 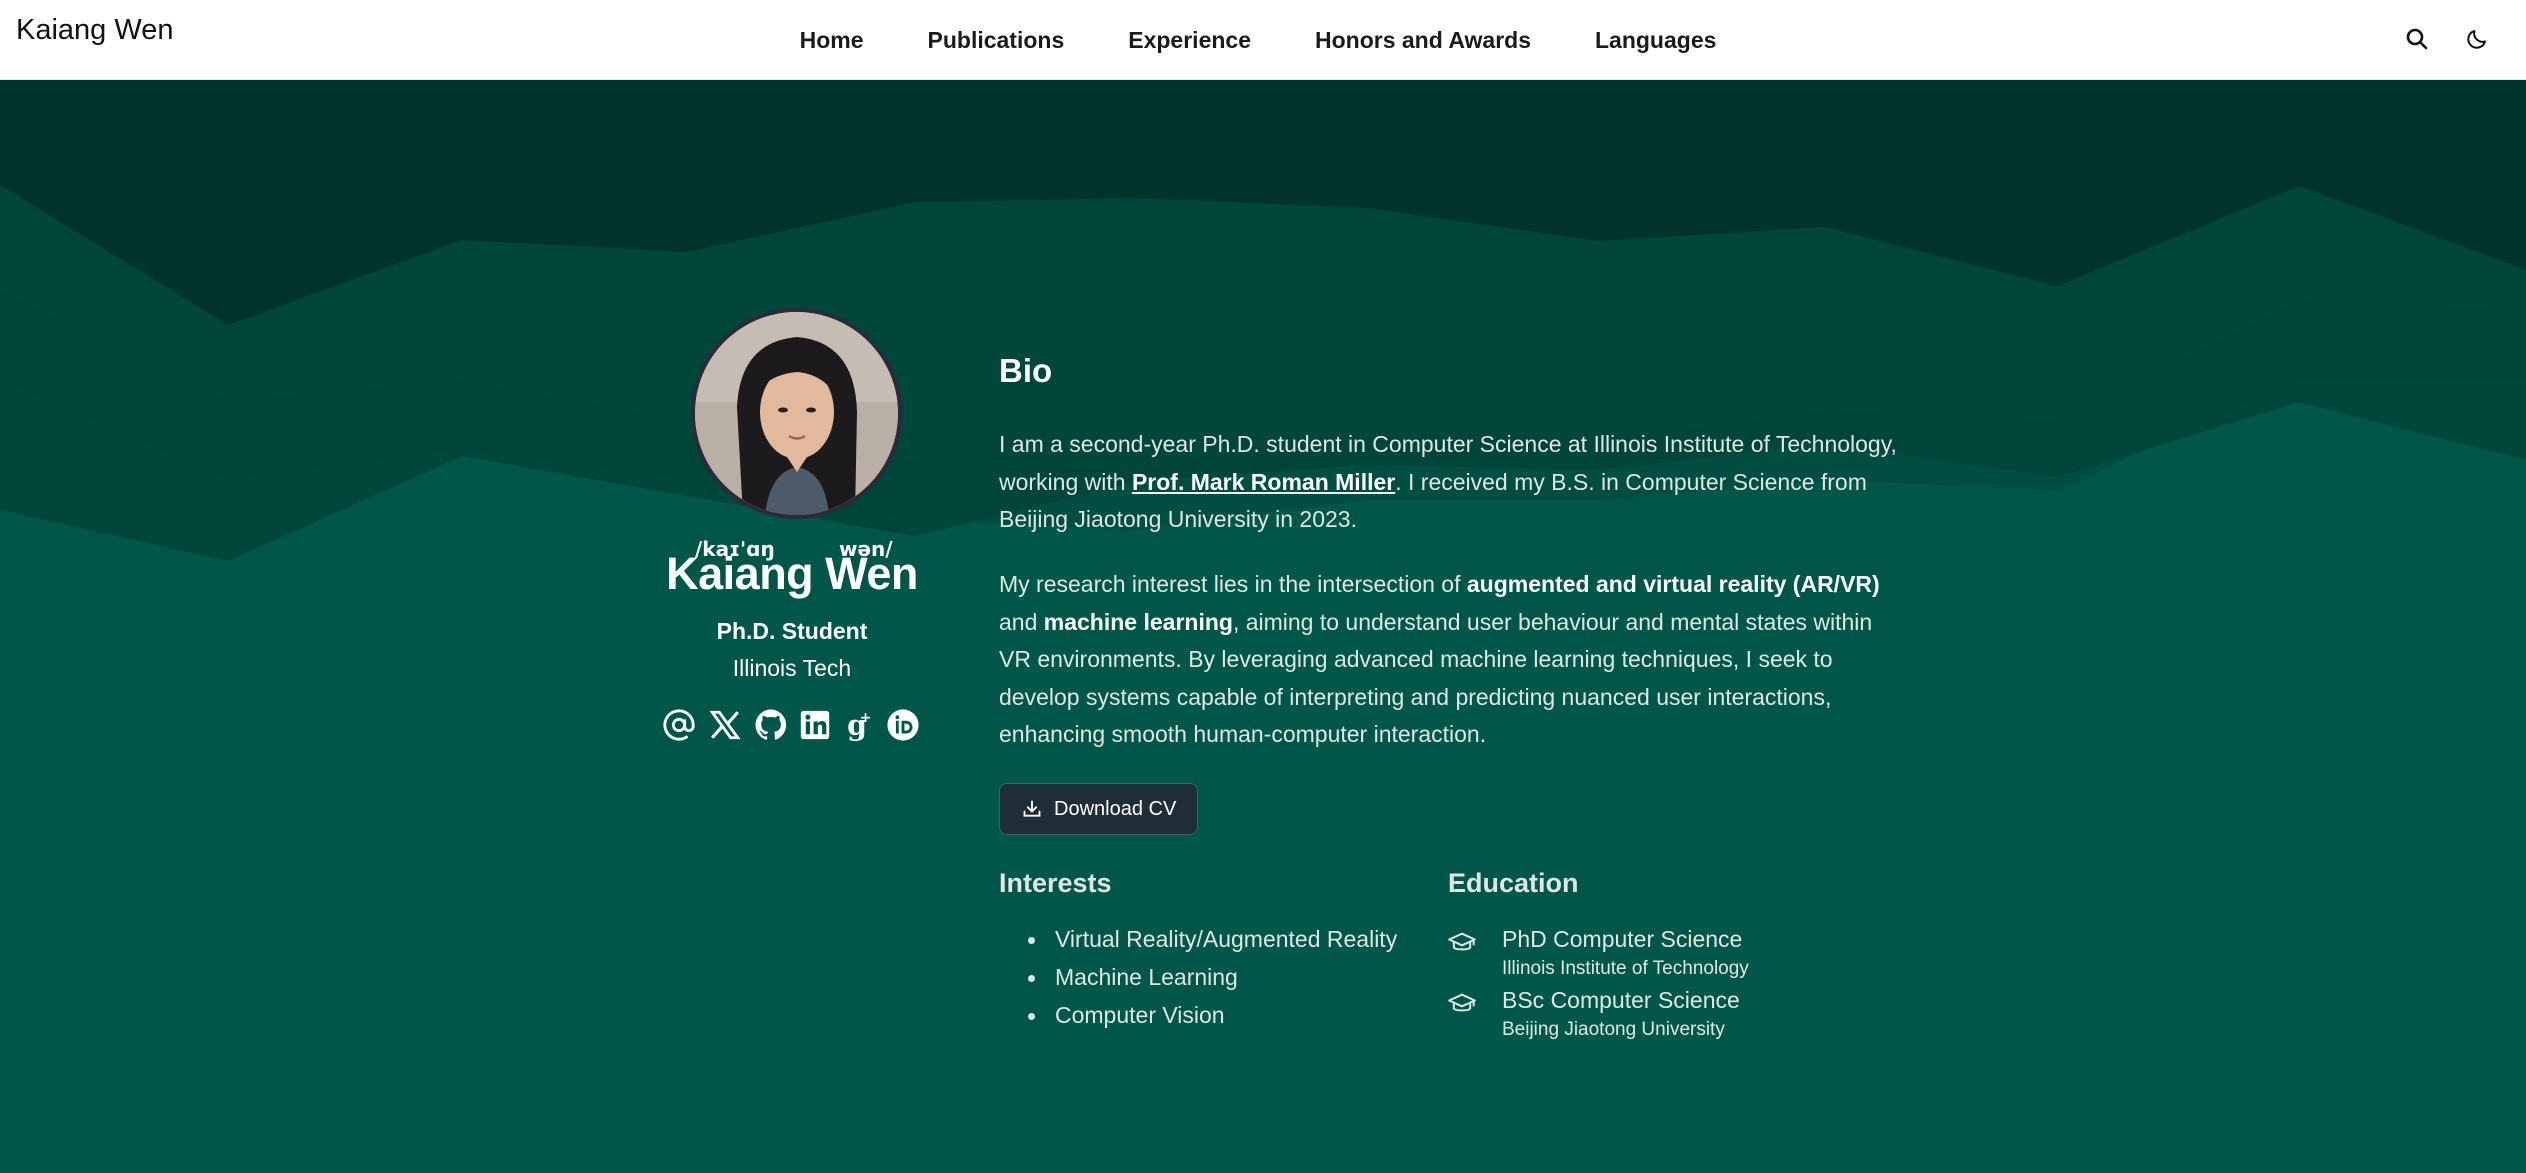 What do you see at coordinates (1513, 883) in the screenshot?
I see `education-title: Education` at bounding box center [1513, 883].